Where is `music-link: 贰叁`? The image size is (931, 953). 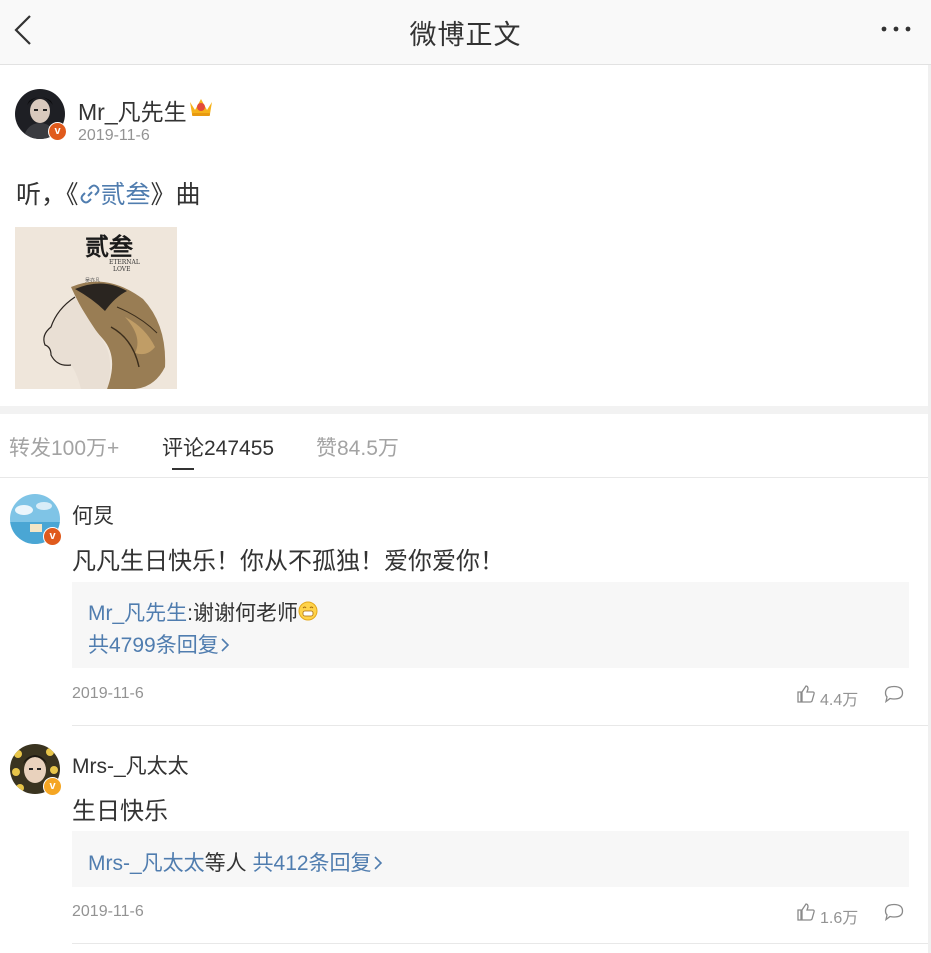 music-link: 贰叁 is located at coordinates (115, 195).